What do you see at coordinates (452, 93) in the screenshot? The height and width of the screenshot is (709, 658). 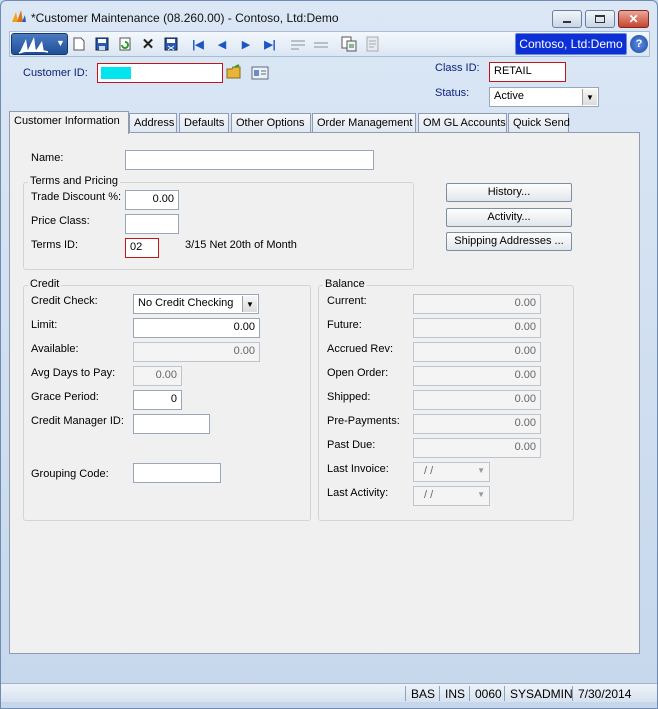 I see `status-label: Status:` at bounding box center [452, 93].